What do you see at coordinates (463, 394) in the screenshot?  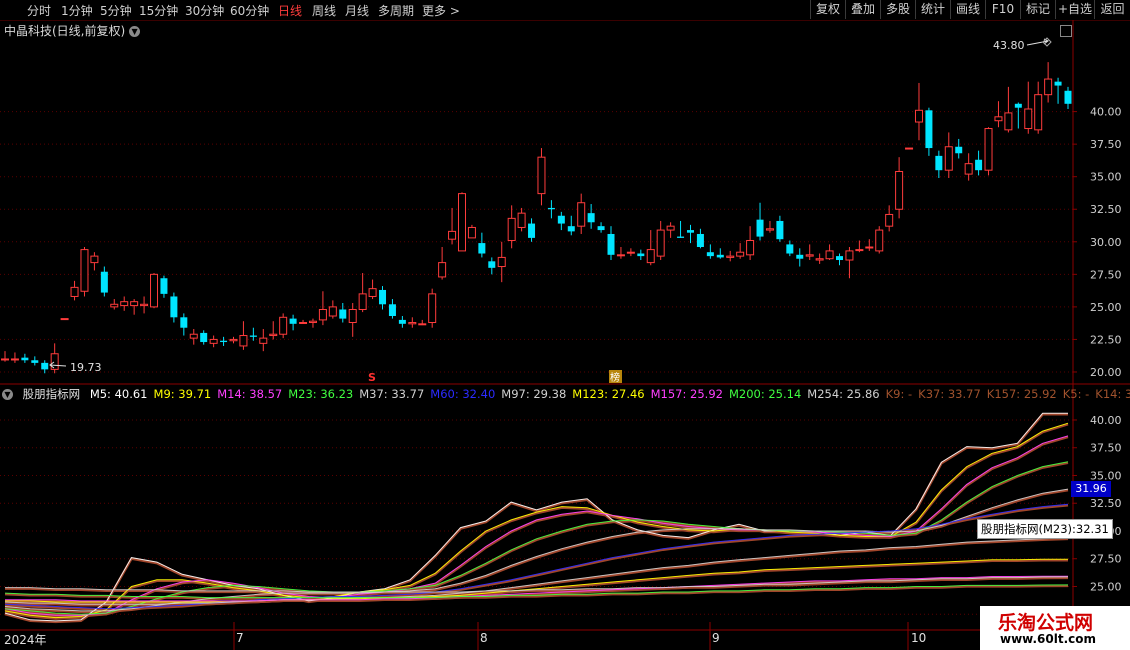 I see `legend-entry: M60: 32.40` at bounding box center [463, 394].